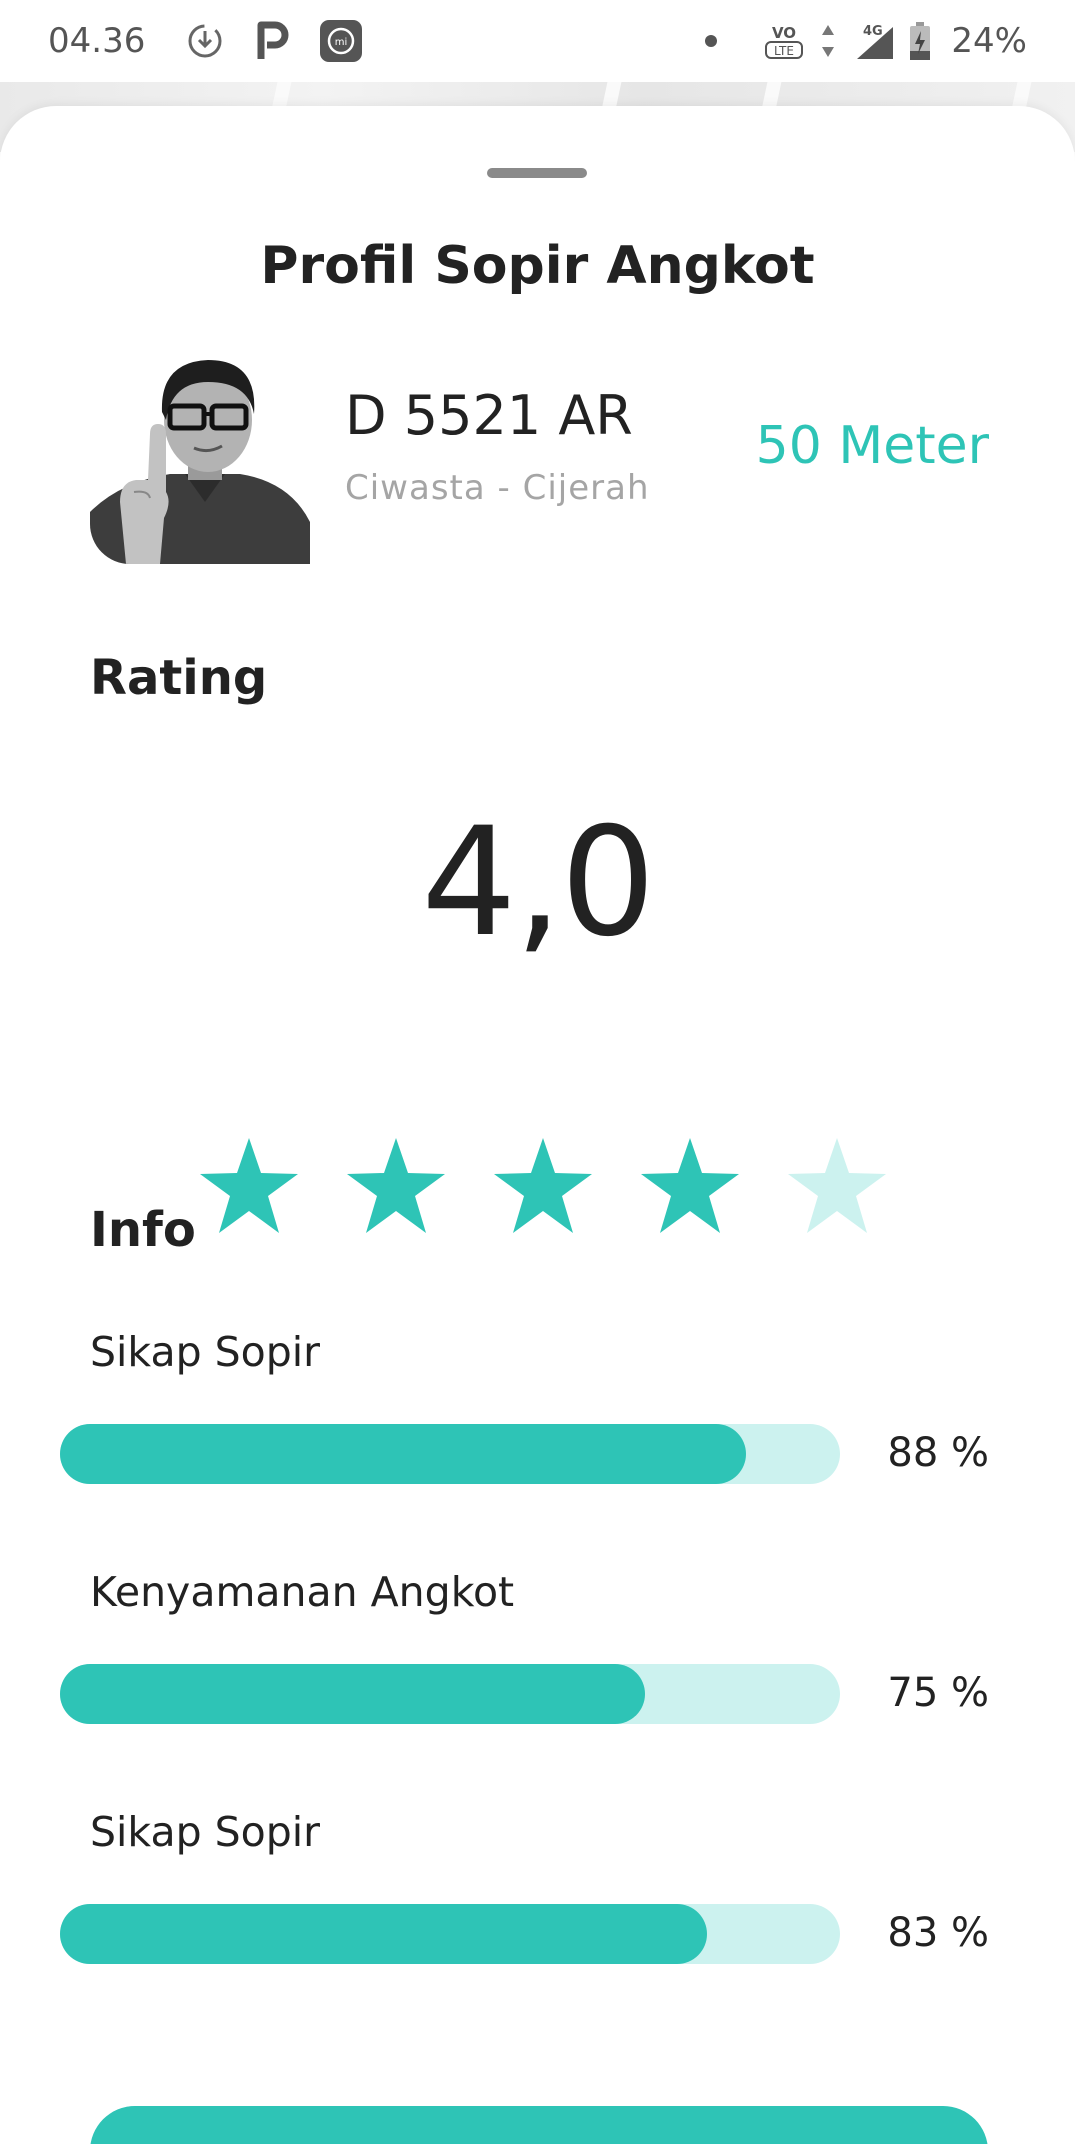 The height and width of the screenshot is (2144, 1075). Describe the element at coordinates (938, 1453) in the screenshot. I see `info-item-percent: 88 %` at that location.